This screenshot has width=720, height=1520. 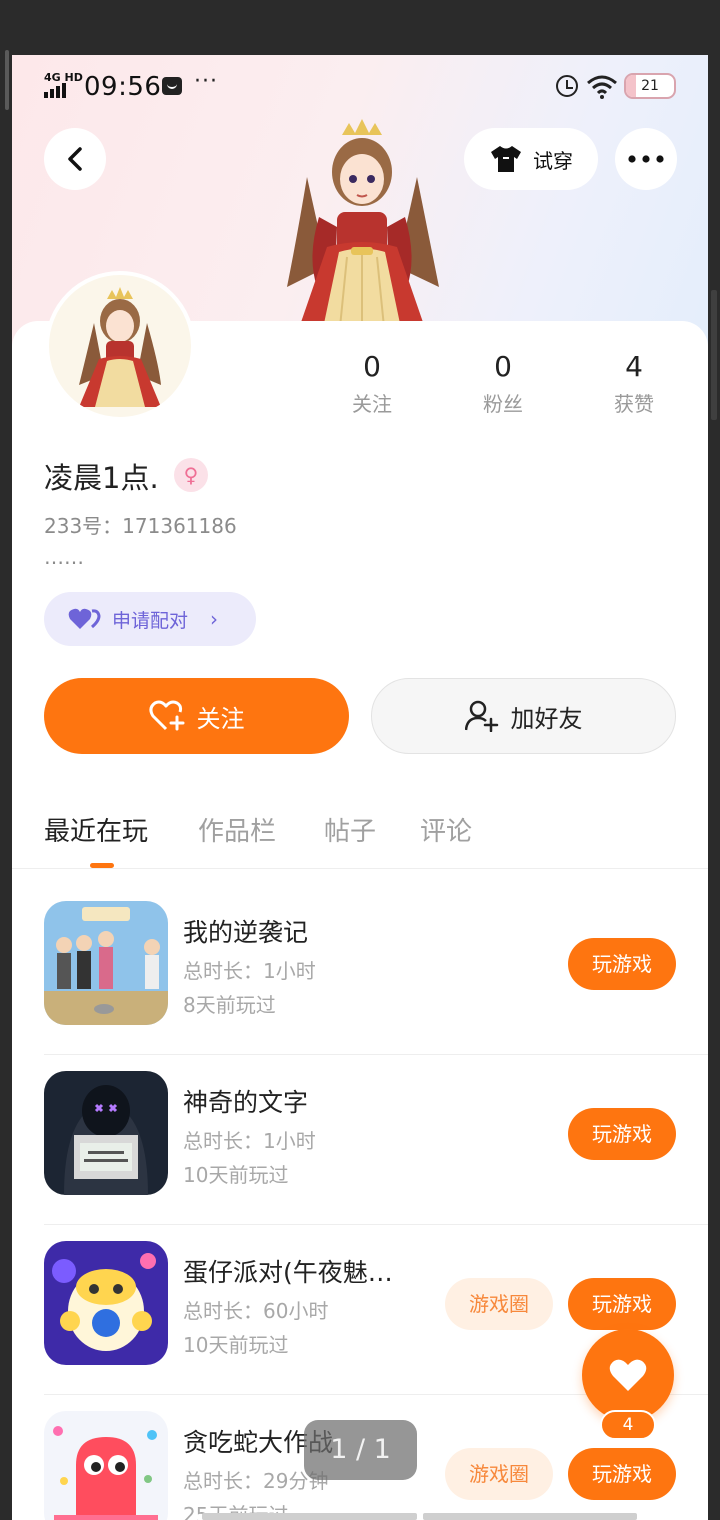 I want to click on play-duration: 总时长：60小时, so click(x=256, y=1311).